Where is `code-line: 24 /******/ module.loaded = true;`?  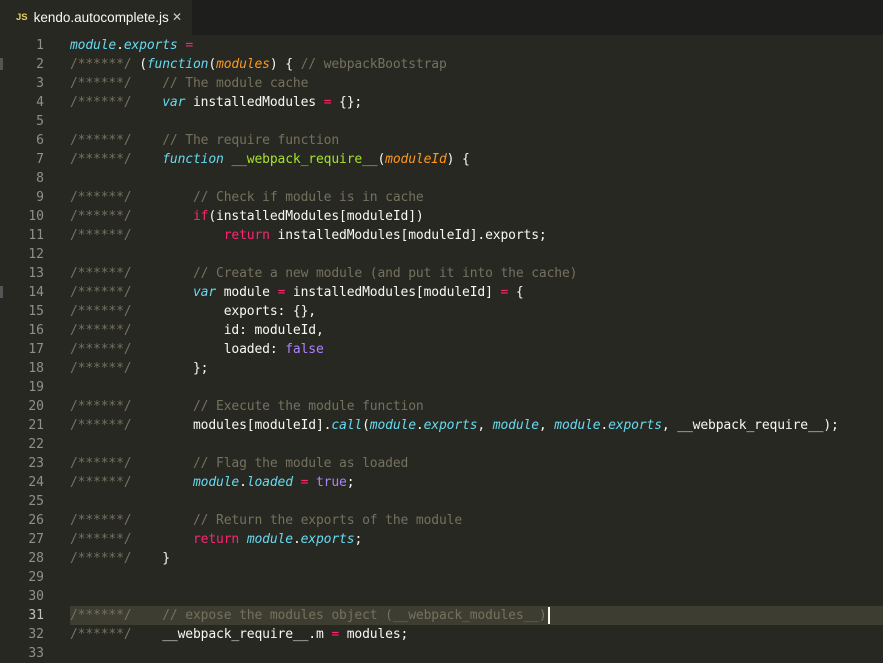 code-line: 24 /******/ module.loaded = true; is located at coordinates (441, 482).